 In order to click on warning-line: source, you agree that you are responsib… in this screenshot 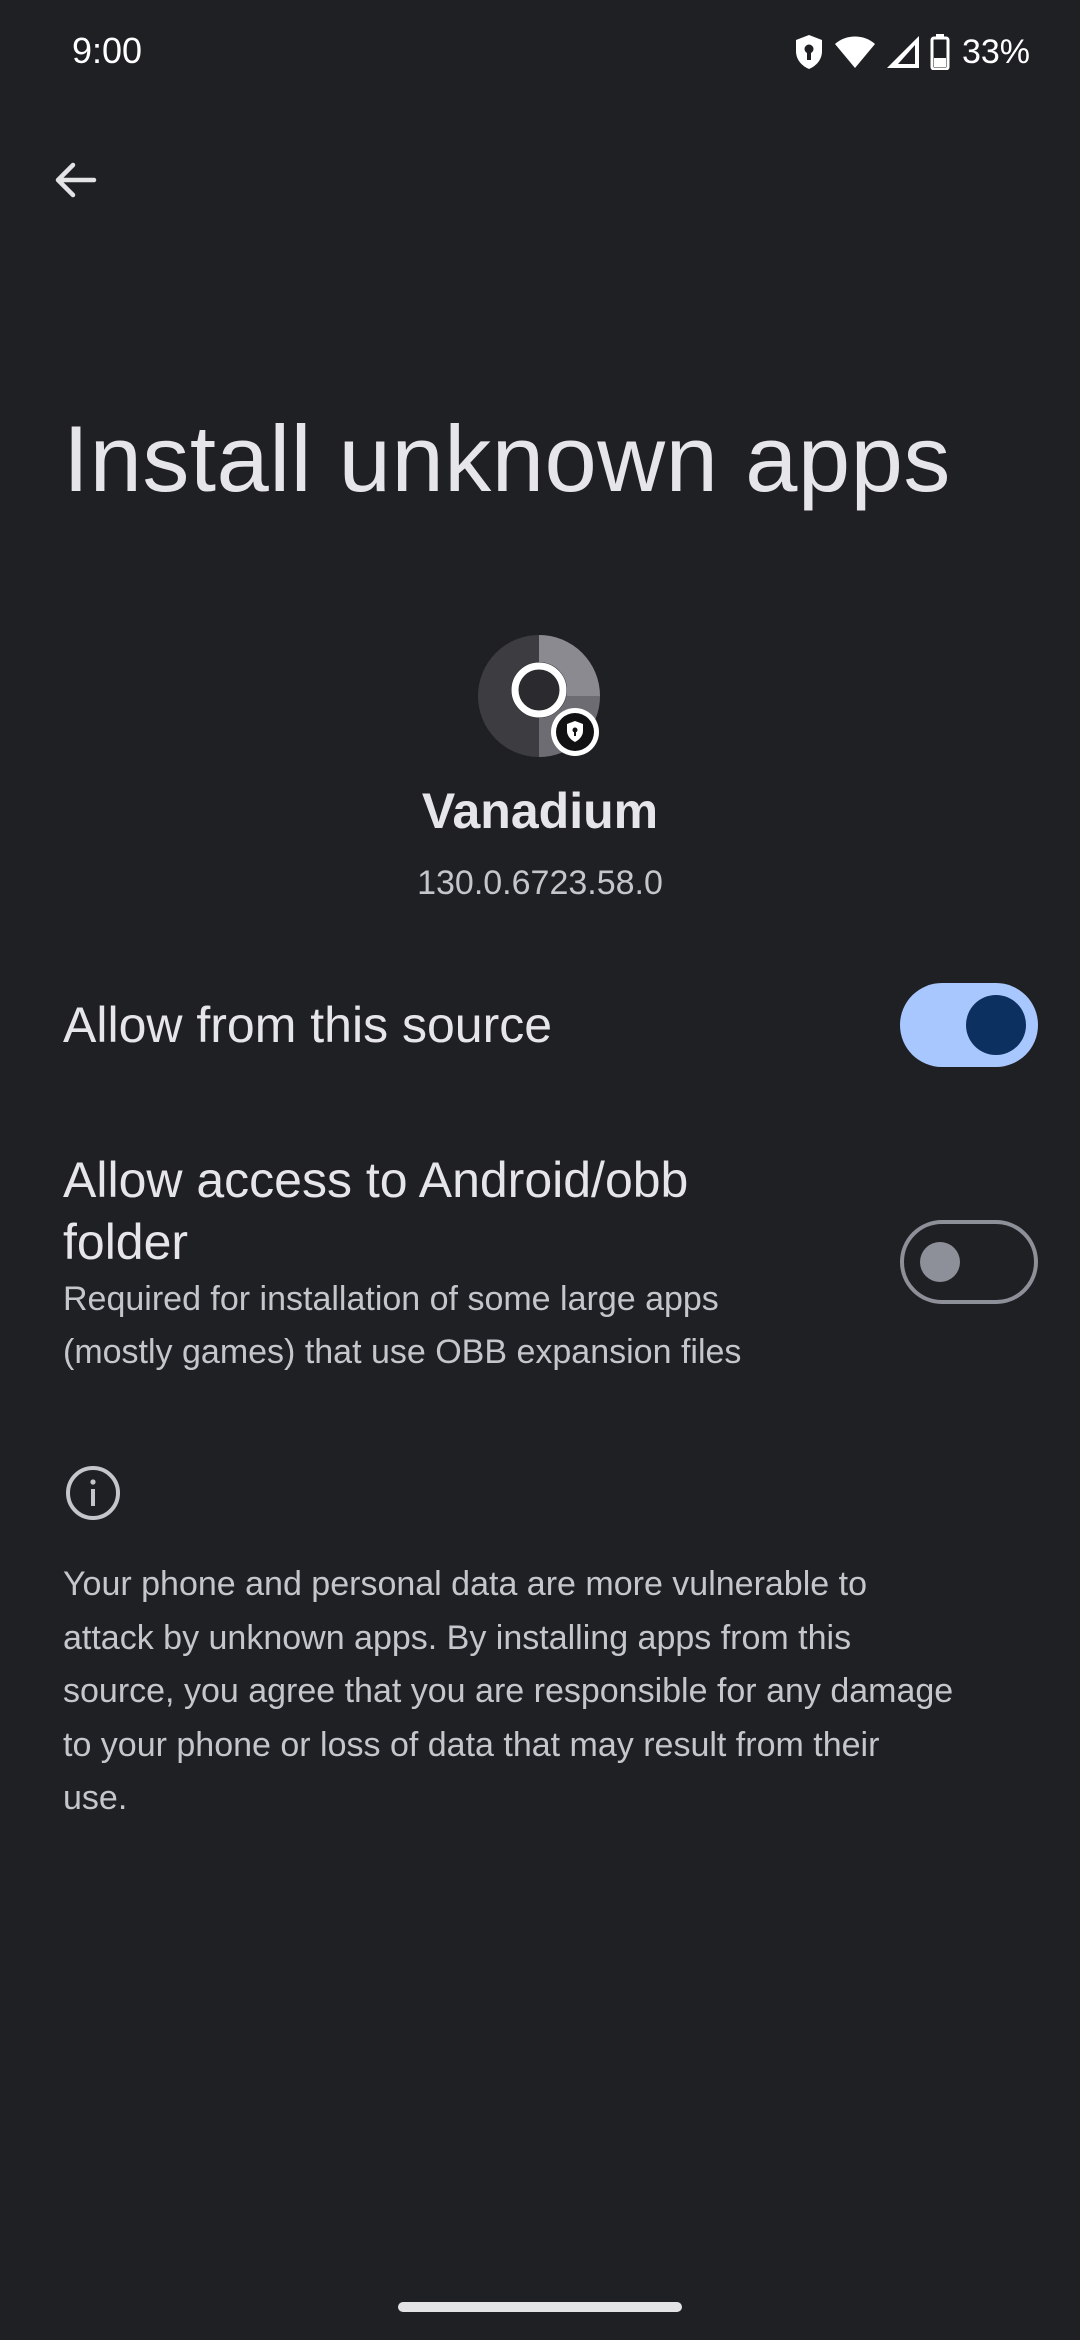, I will do `click(508, 1691)`.